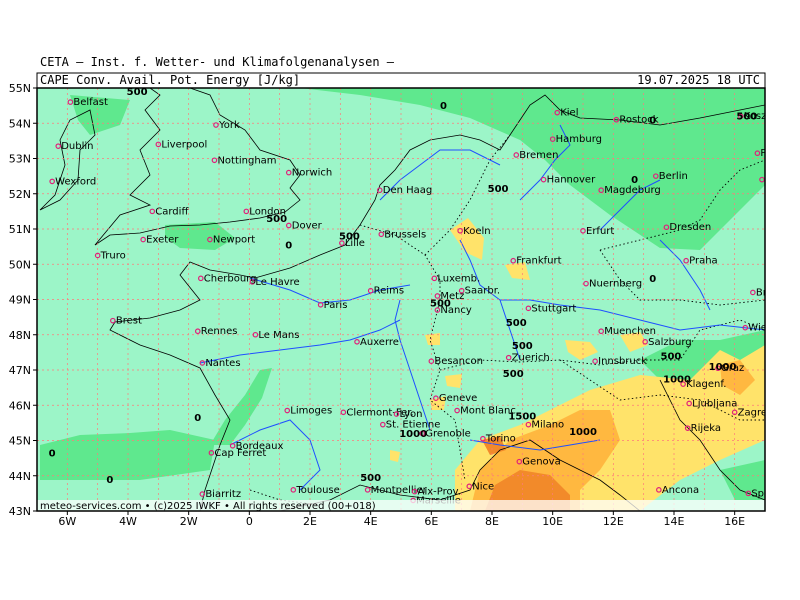 The image size is (800, 600). I want to click on city-label: Ancona, so click(680, 490).